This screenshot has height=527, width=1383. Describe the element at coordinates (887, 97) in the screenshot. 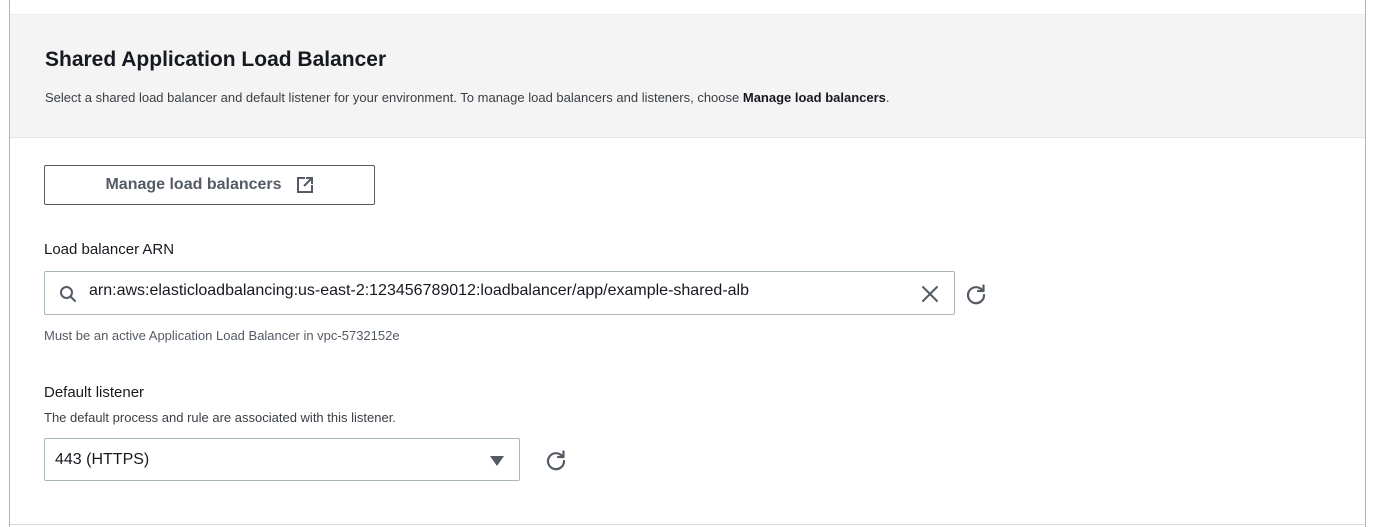

I see `section-description-end: .` at that location.